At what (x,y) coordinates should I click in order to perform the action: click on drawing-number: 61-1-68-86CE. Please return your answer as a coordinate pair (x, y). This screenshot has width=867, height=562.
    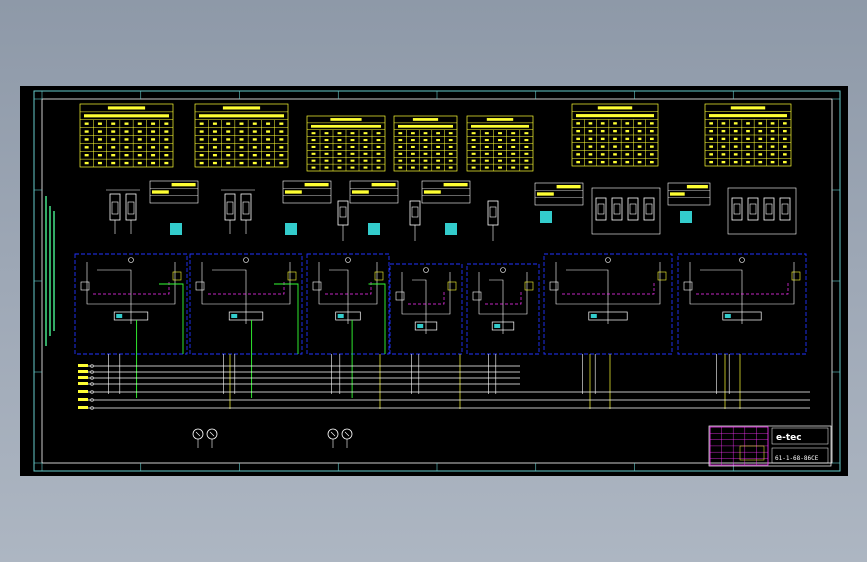
    Looking at the image, I should click on (797, 458).